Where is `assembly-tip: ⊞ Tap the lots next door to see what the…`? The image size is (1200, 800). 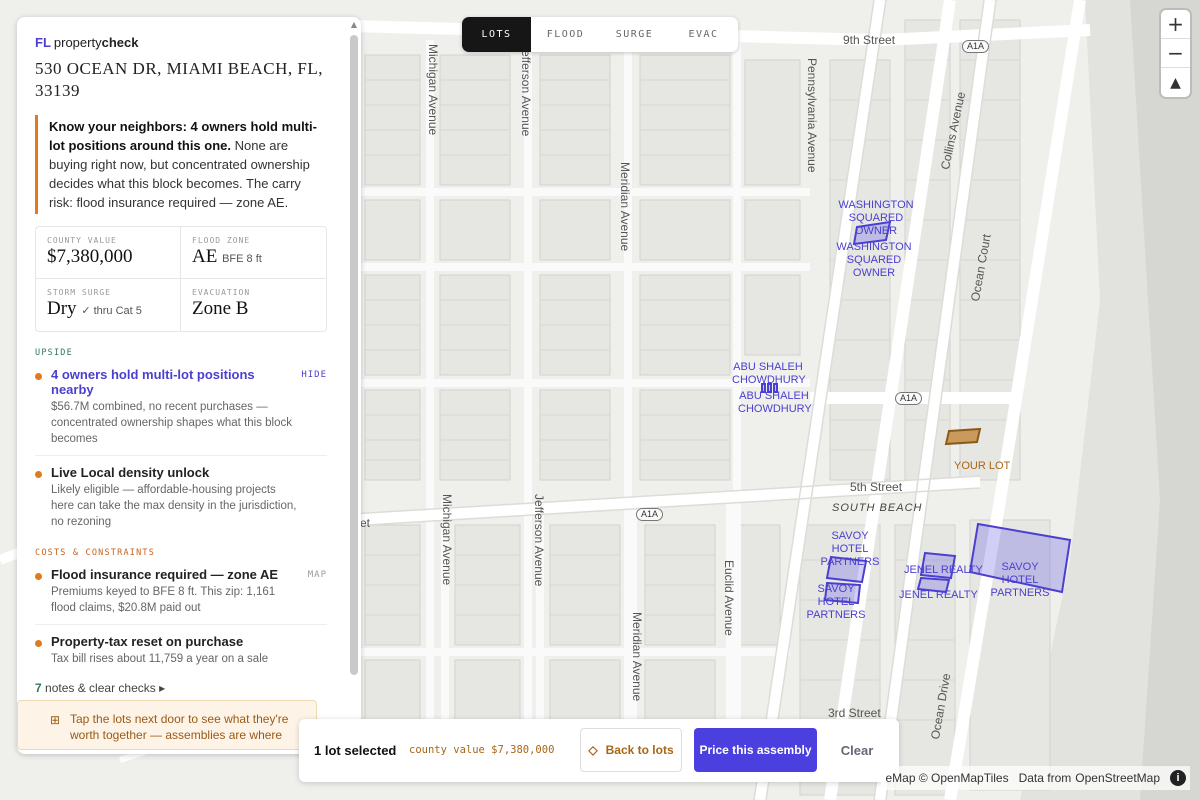 assembly-tip: ⊞ Tap the lots next door to see what the… is located at coordinates (167, 725).